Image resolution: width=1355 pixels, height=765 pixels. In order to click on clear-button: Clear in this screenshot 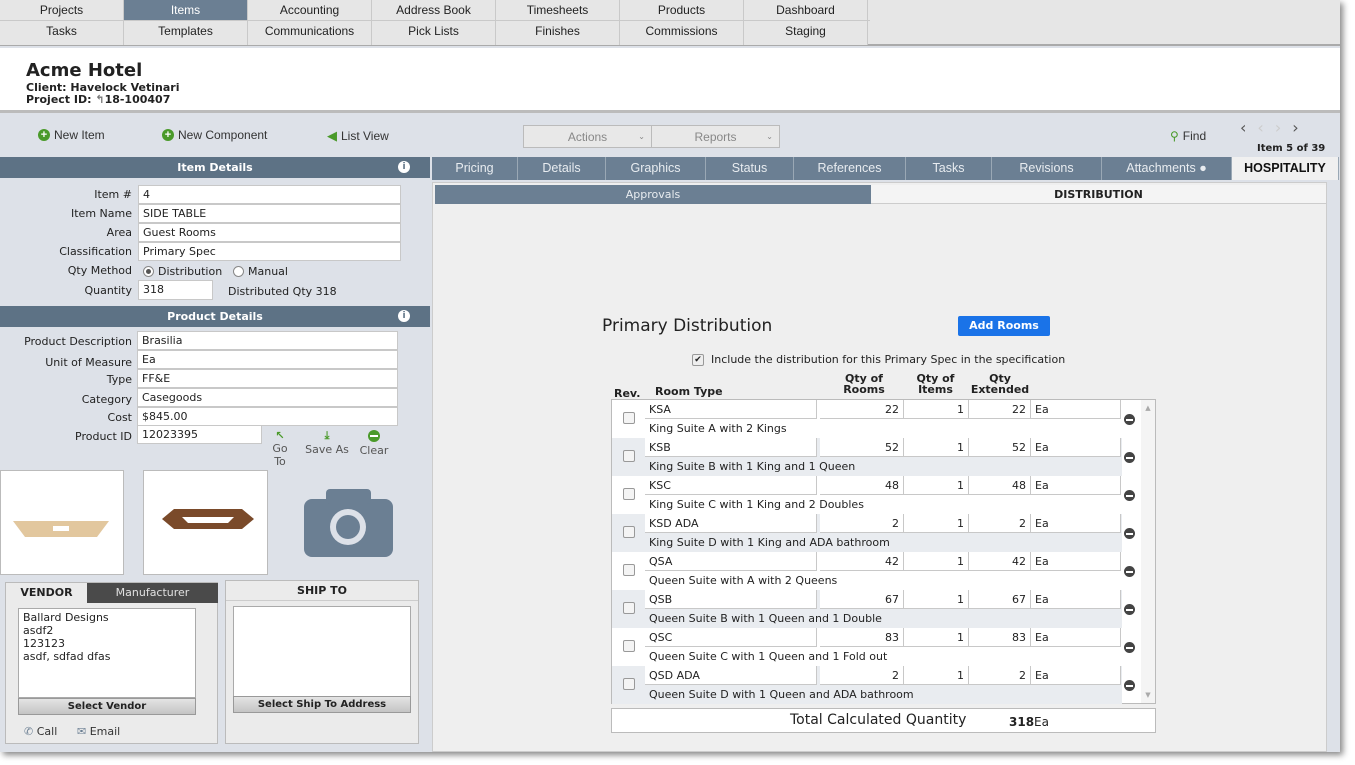, I will do `click(374, 443)`.